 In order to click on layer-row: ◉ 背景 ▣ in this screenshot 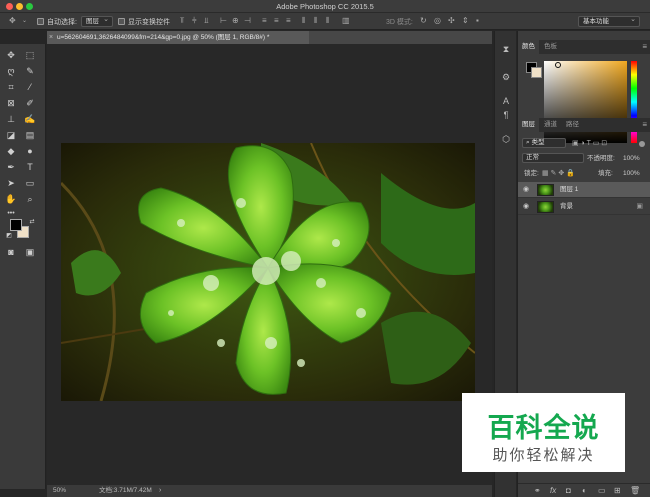, I will do `click(584, 207)`.